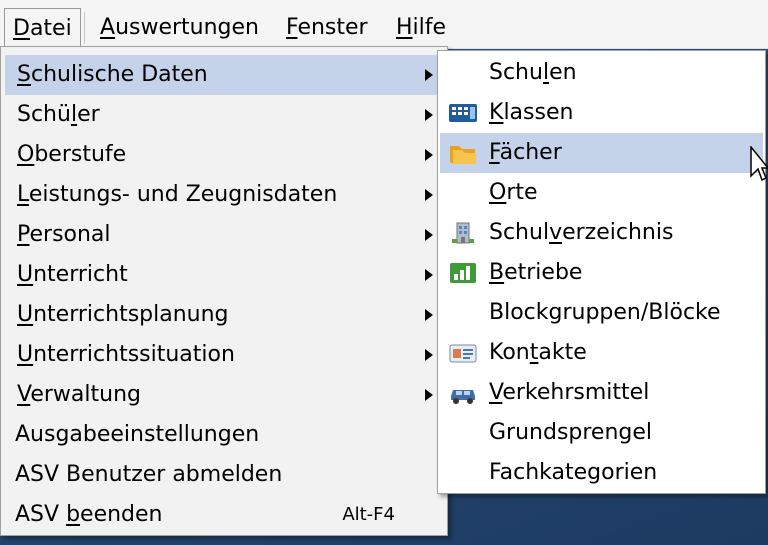  What do you see at coordinates (224, 355) in the screenshot?
I see `menu-item-unterrichtssituation: Unterrichtssituation` at bounding box center [224, 355].